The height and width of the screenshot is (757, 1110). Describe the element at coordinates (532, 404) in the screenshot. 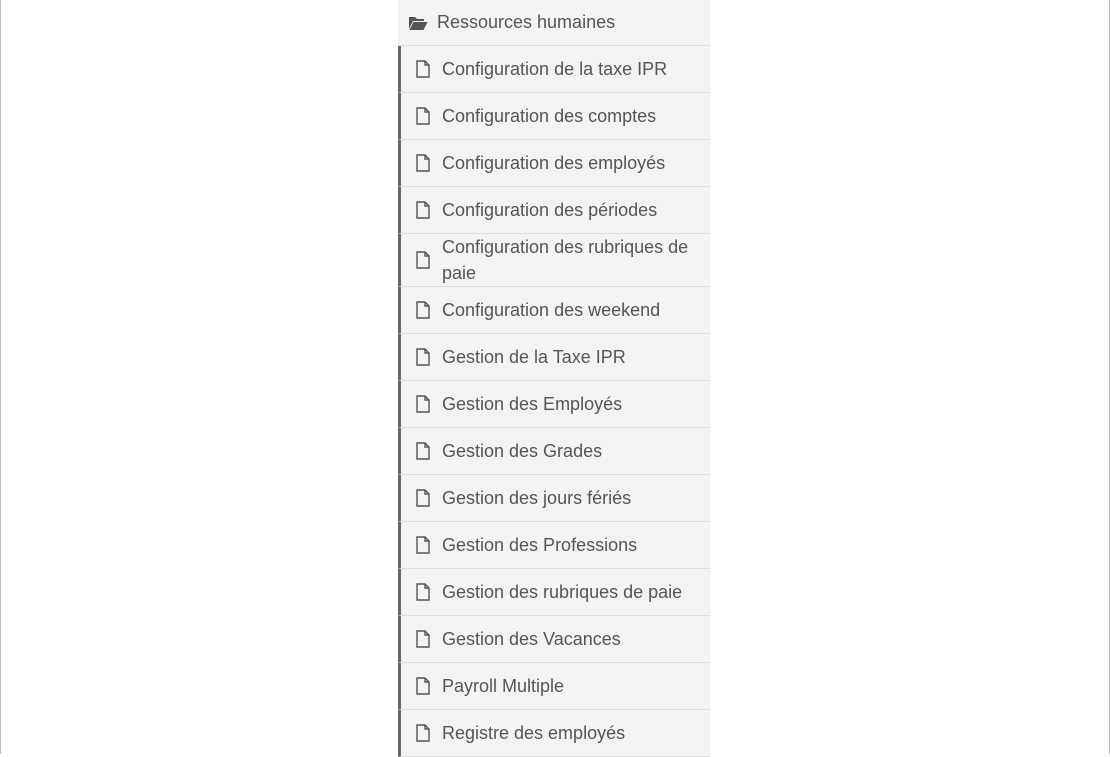

I see `menu-item-label: Gestion des Employés` at that location.